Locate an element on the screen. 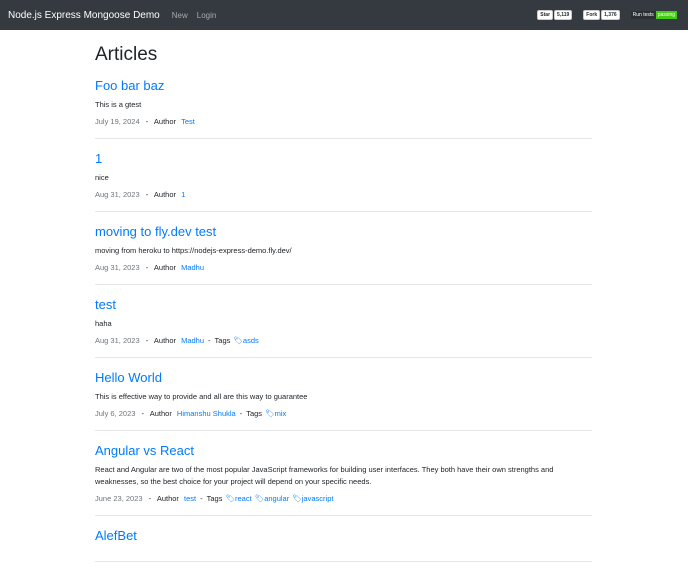 The height and width of the screenshot is (574, 688). github-star-button: Star 5,119 is located at coordinates (555, 15).